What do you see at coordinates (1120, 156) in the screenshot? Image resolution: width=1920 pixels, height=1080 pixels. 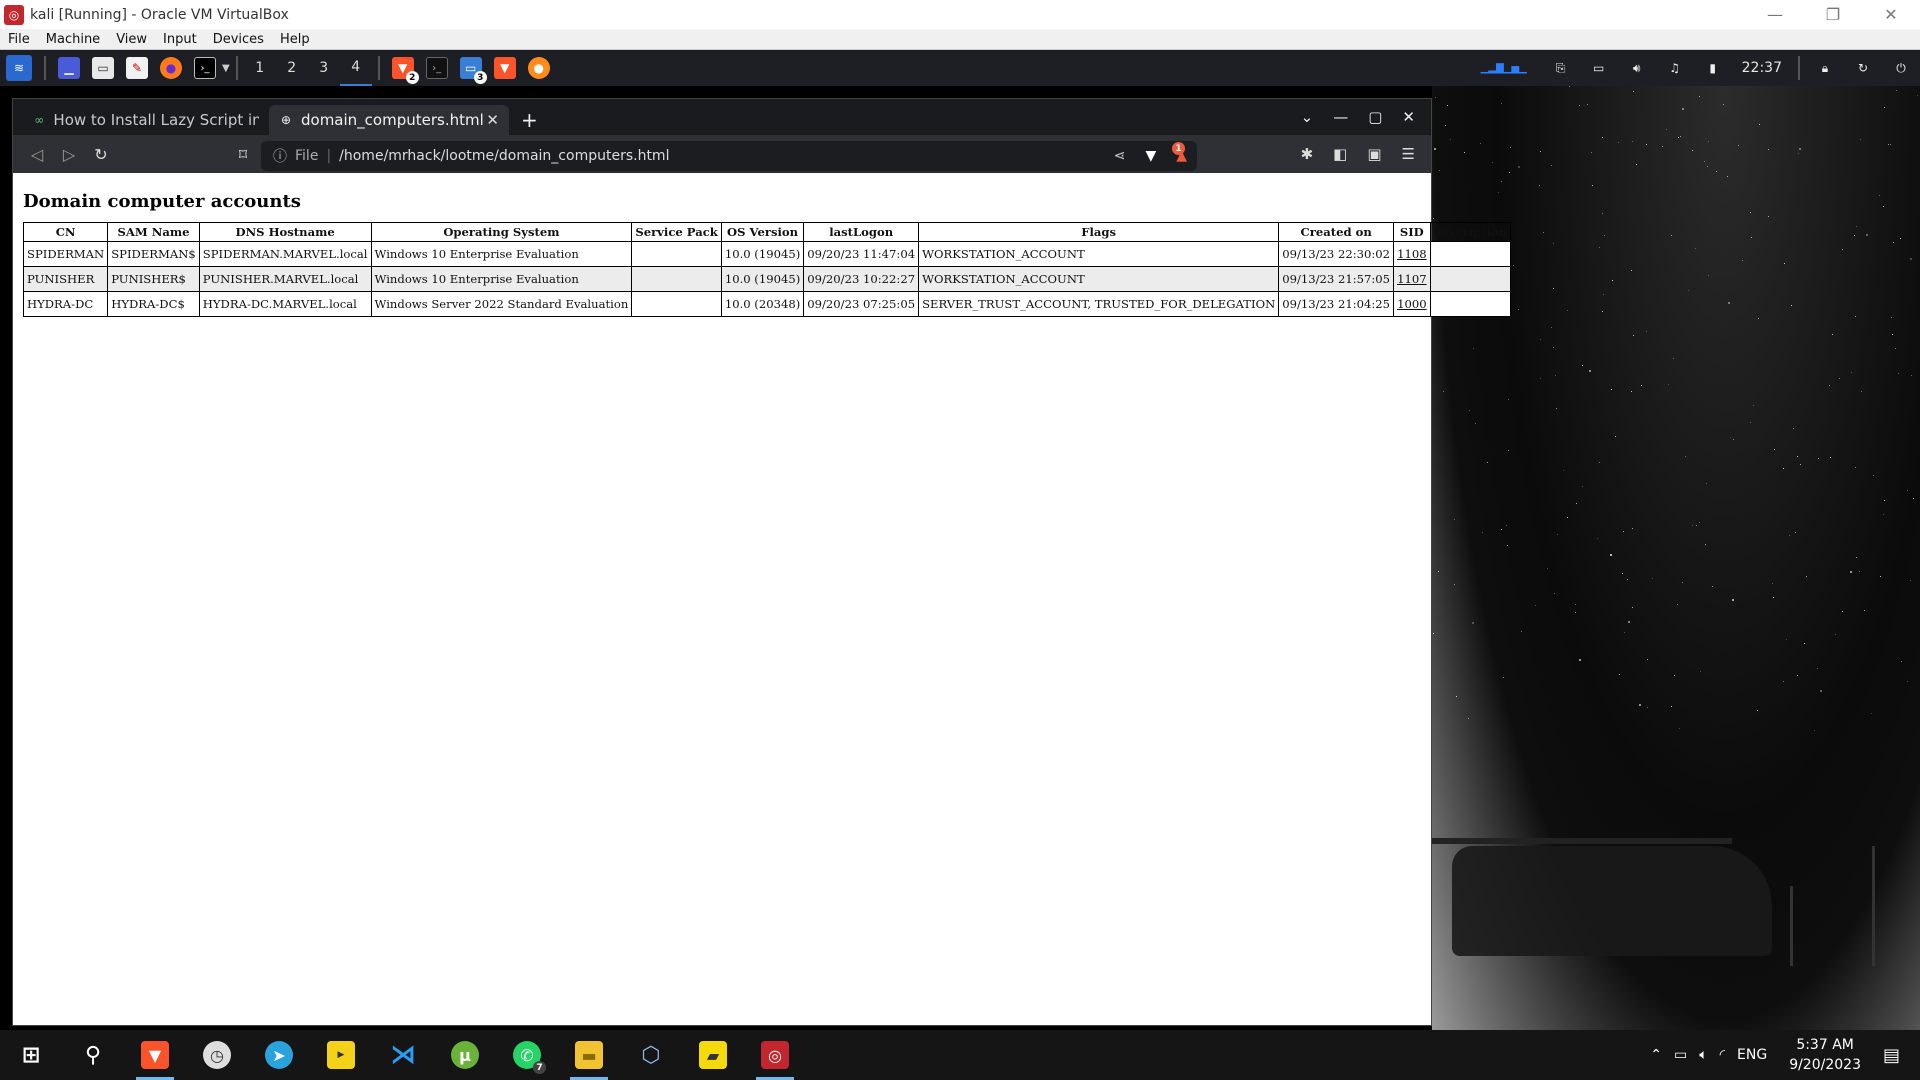 I see `share-icon: ⋖` at bounding box center [1120, 156].